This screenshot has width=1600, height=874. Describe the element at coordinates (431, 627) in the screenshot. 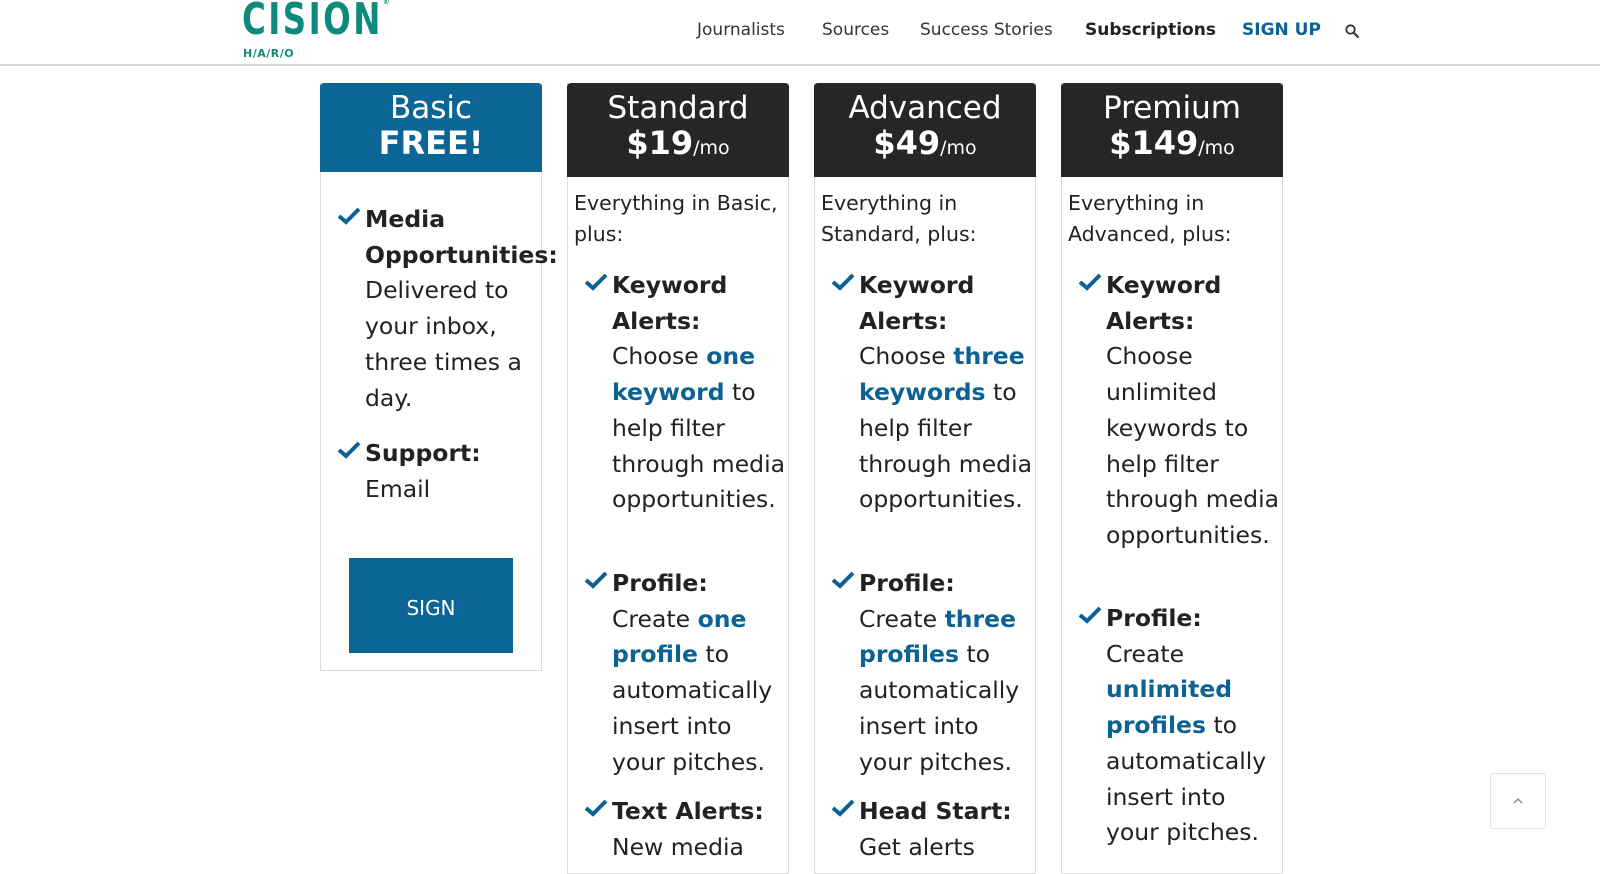

I see `basic-sign-up-button: SIGN UP` at that location.